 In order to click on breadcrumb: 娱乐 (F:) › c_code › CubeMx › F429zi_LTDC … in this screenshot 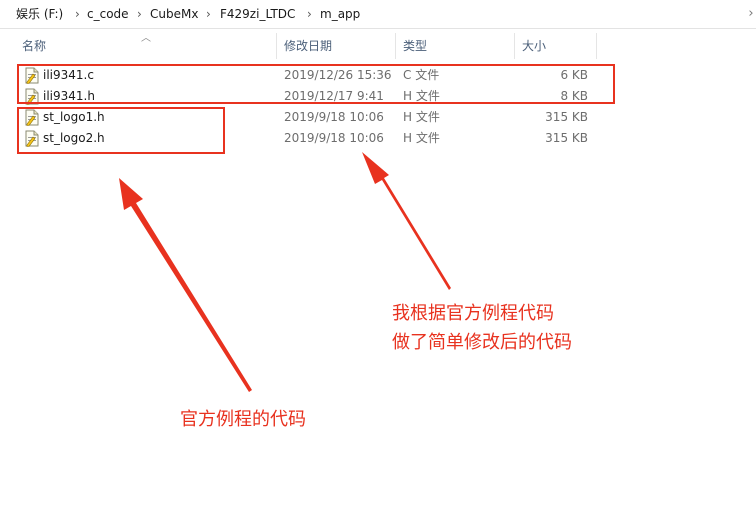, I will do `click(378, 14)`.